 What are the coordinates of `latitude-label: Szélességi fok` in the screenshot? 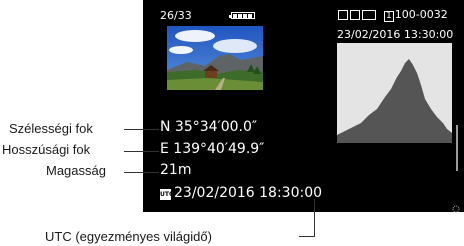 It's located at (51, 128).